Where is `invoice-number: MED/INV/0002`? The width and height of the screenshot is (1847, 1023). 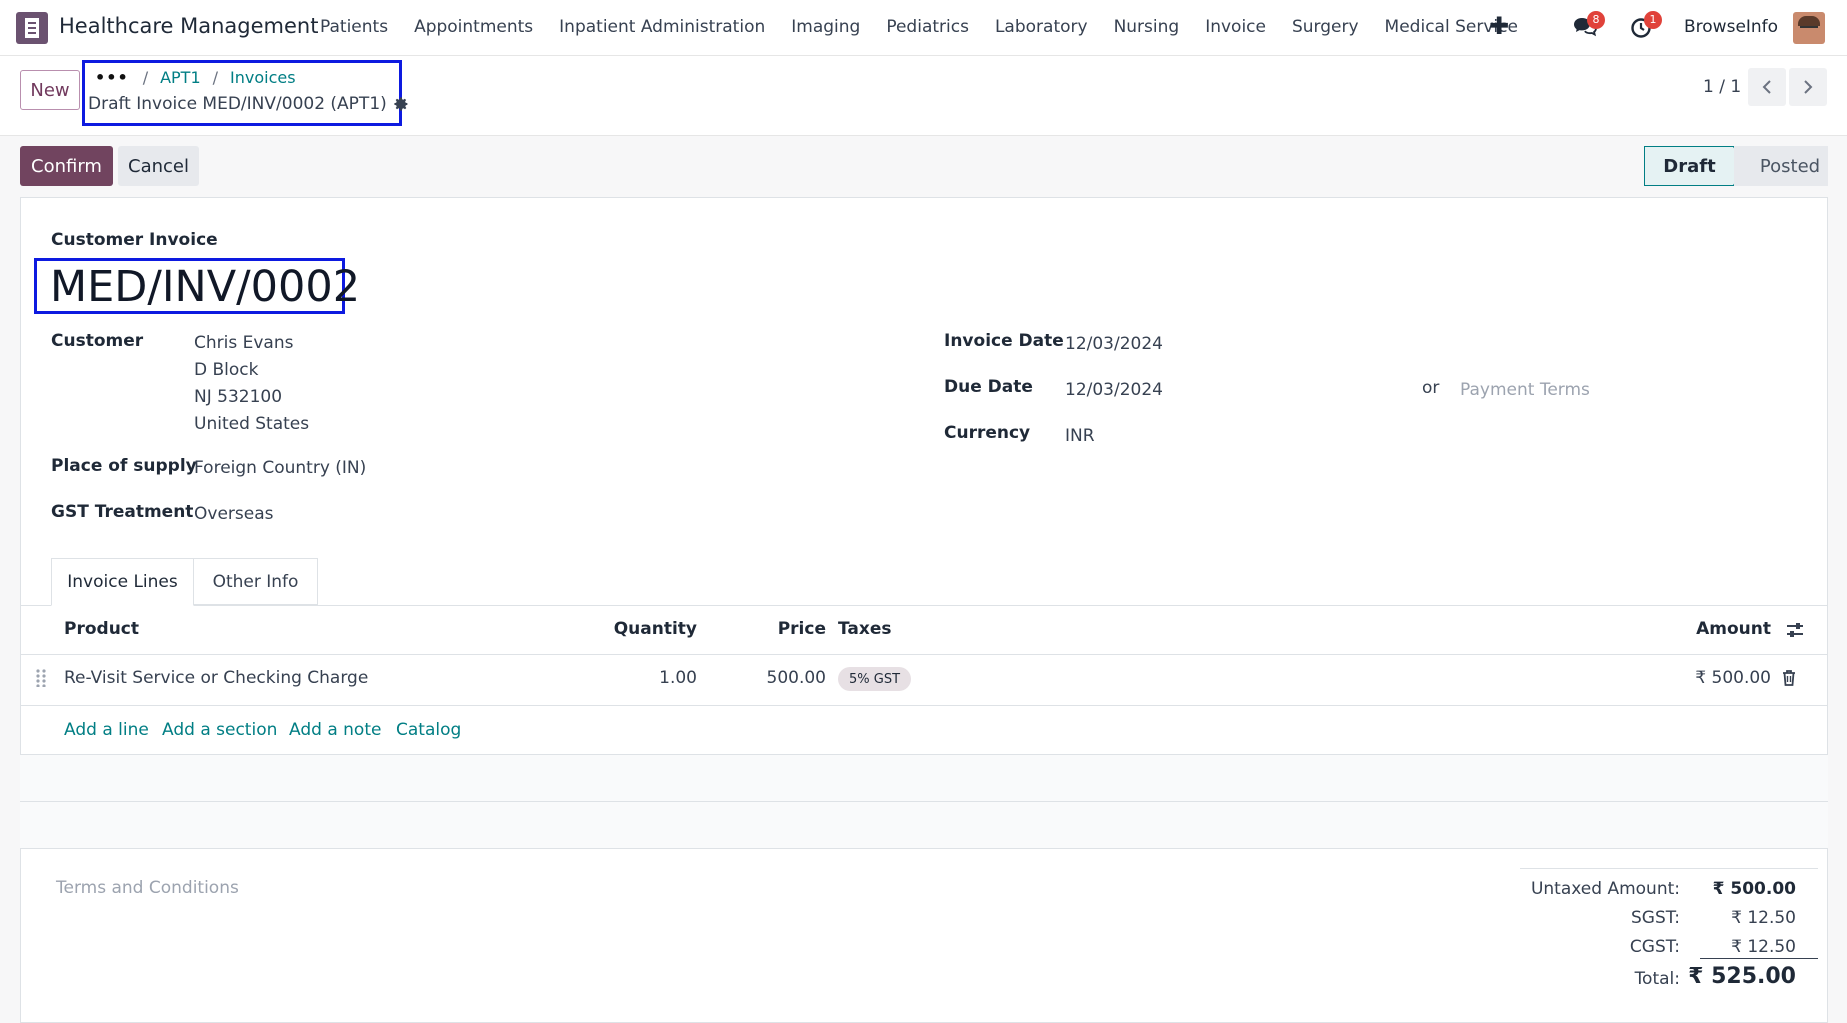 invoice-number: MED/INV/0002 is located at coordinates (205, 287).